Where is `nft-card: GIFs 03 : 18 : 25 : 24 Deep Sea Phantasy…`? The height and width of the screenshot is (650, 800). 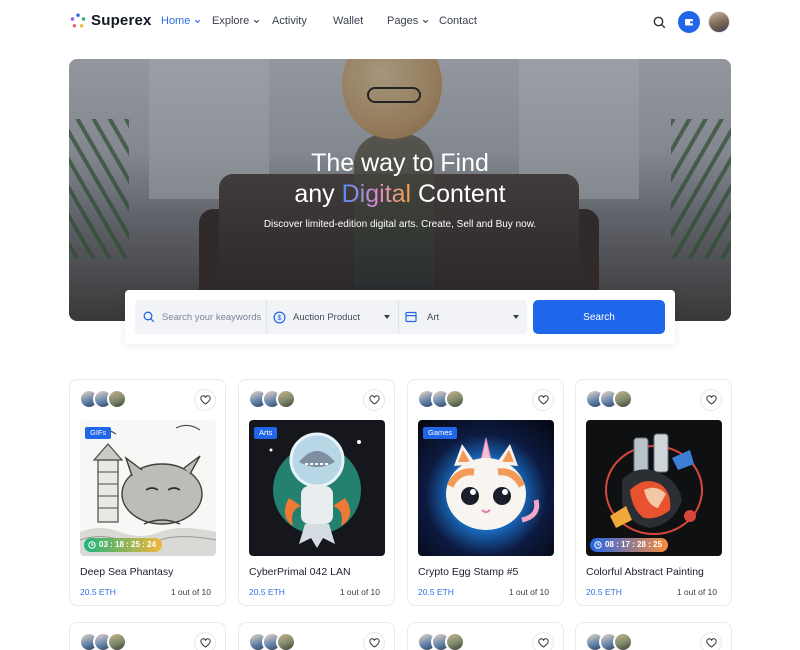 nft-card: GIFs 03 : 18 : 25 : 24 Deep Sea Phantasy… is located at coordinates (147, 492).